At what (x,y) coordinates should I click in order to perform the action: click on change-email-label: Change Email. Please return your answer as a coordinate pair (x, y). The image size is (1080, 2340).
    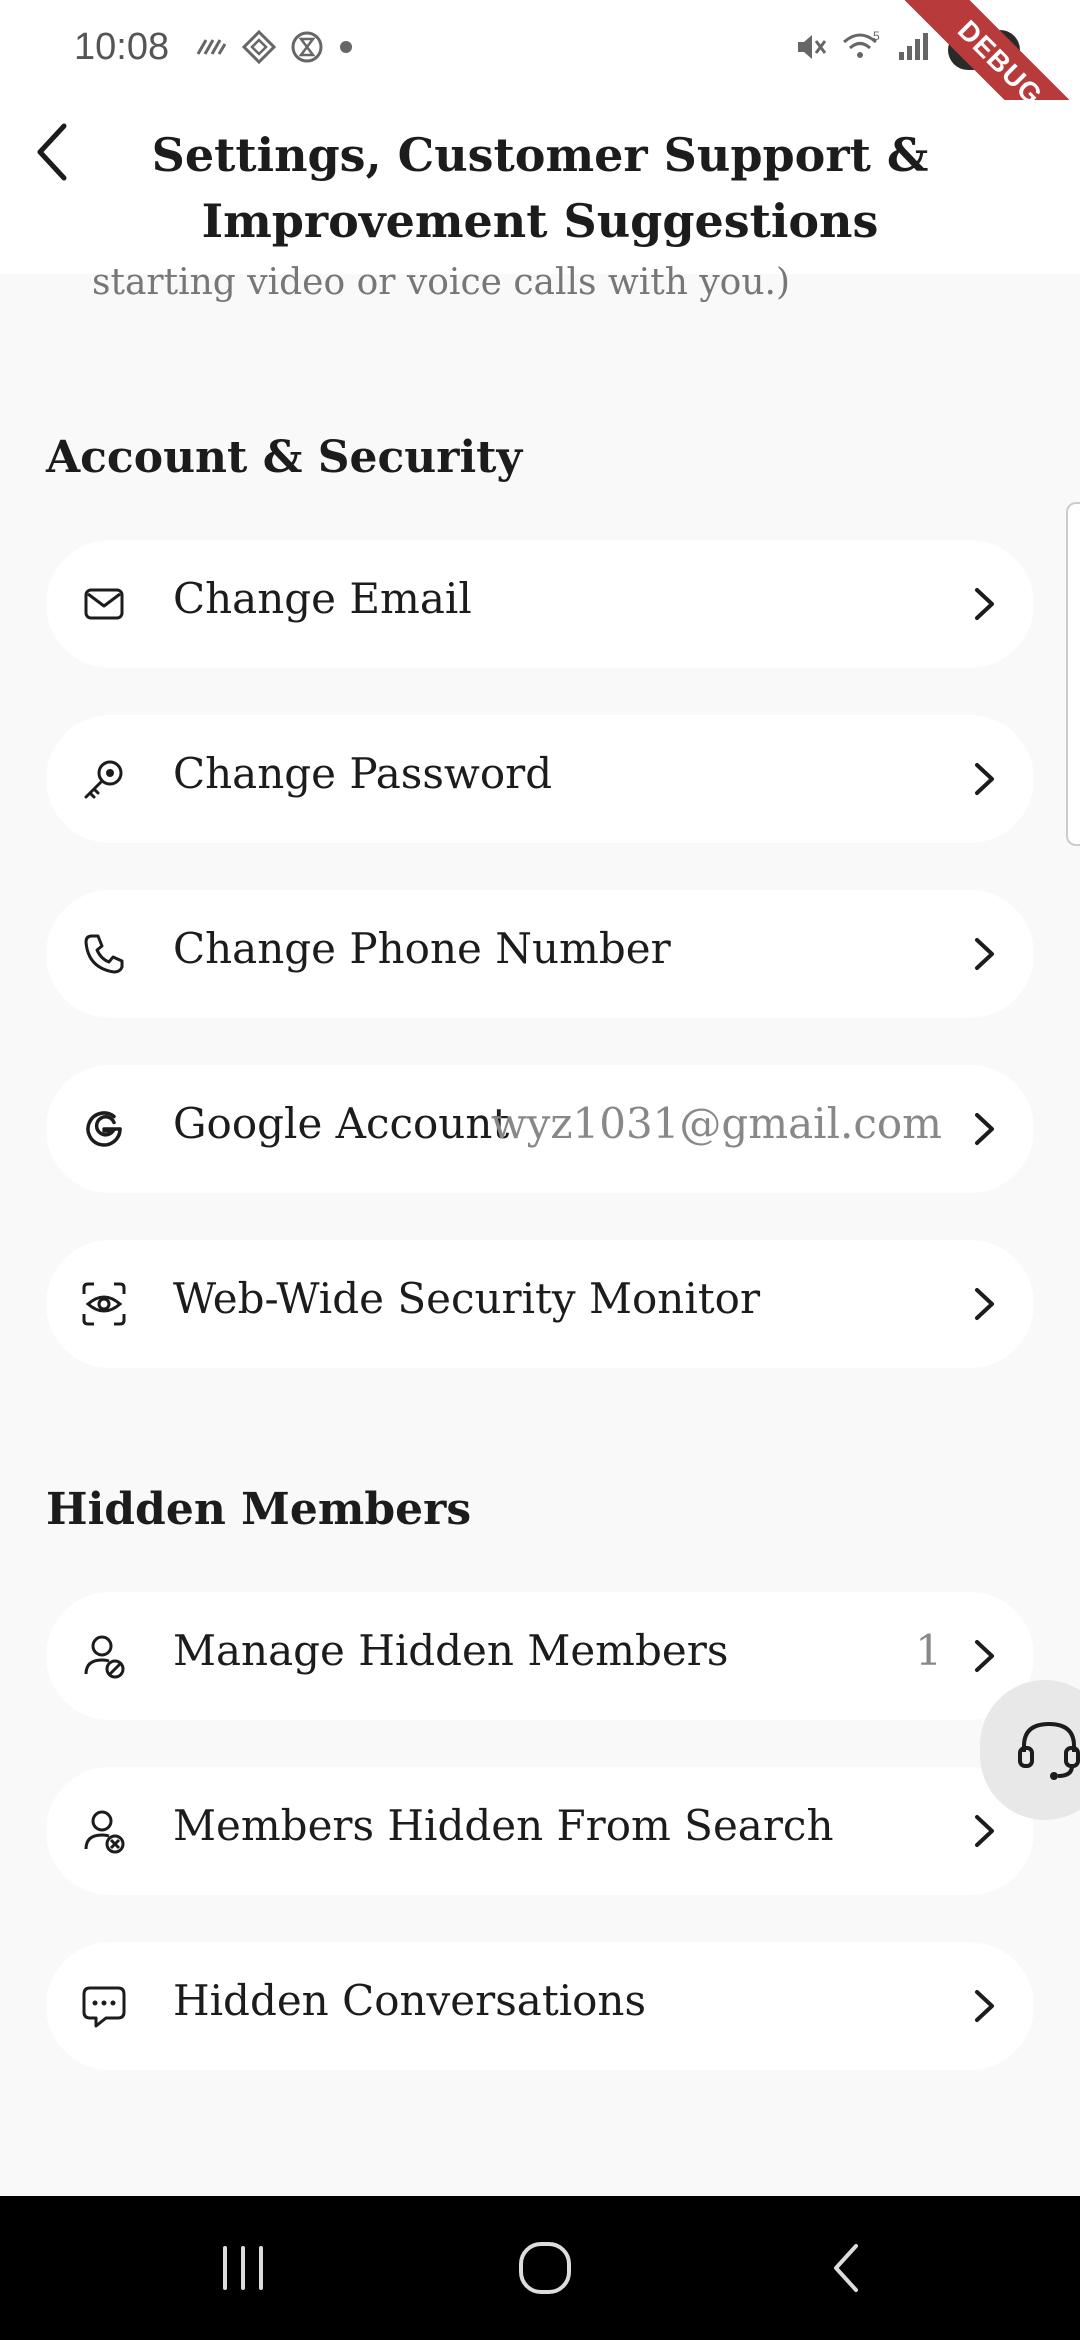
    Looking at the image, I should click on (322, 598).